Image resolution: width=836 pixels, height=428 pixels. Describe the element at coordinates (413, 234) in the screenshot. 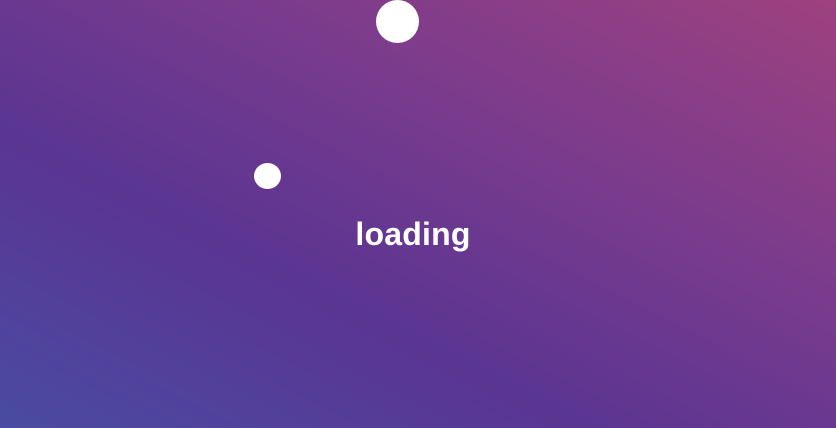

I see `loading-label: loading` at that location.